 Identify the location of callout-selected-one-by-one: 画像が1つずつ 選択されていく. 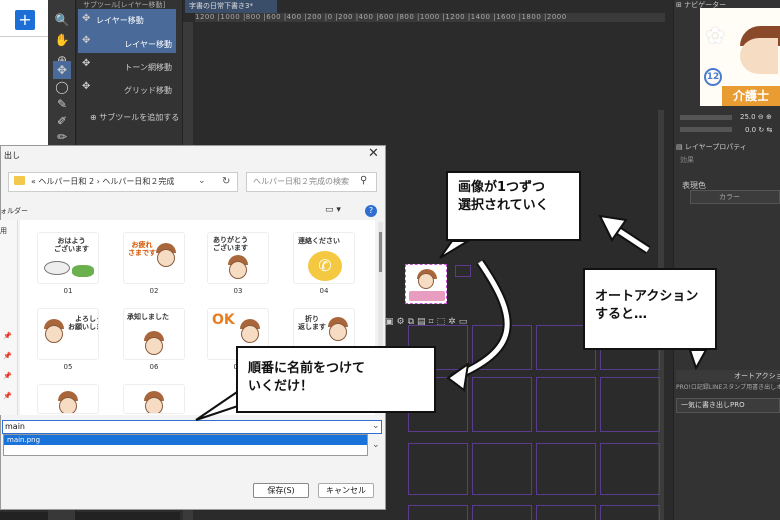
(513, 206).